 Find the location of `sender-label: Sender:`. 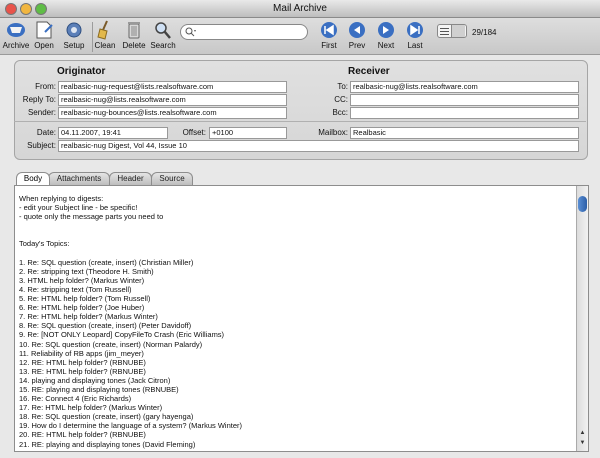

sender-label: Sender: is located at coordinates (41, 112).